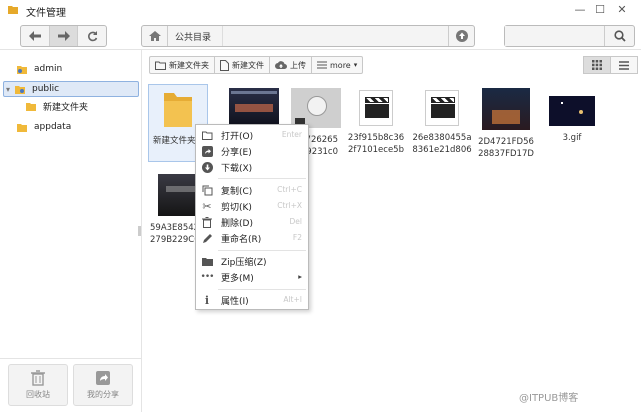 The width and height of the screenshot is (641, 412). I want to click on file-item: 26e8380455a 8361e21d806, so click(442, 123).